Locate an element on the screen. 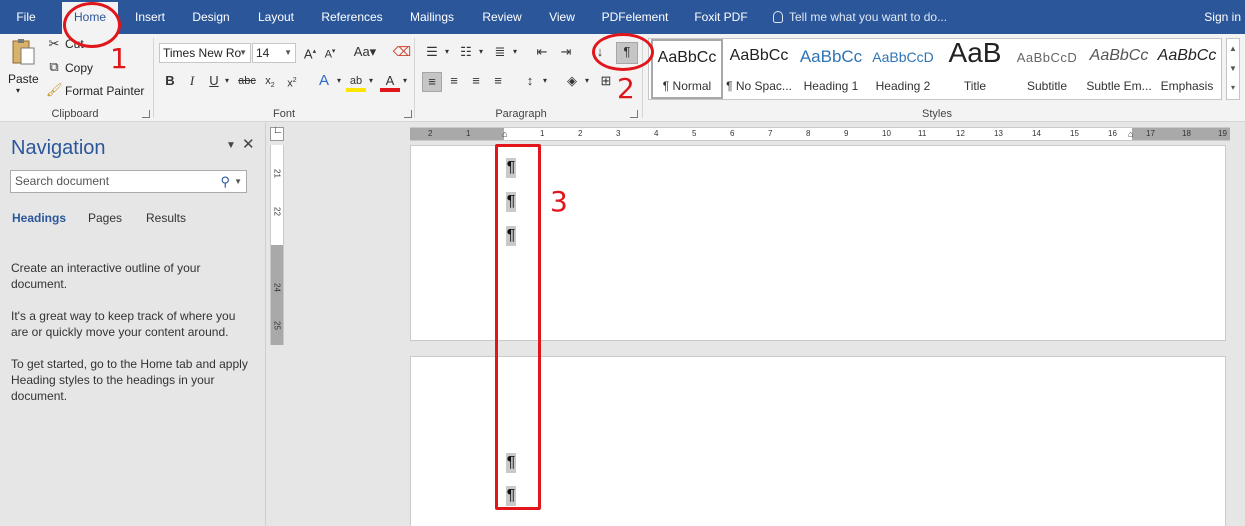 The height and width of the screenshot is (526, 1245). underline-icon: U is located at coordinates (214, 82).